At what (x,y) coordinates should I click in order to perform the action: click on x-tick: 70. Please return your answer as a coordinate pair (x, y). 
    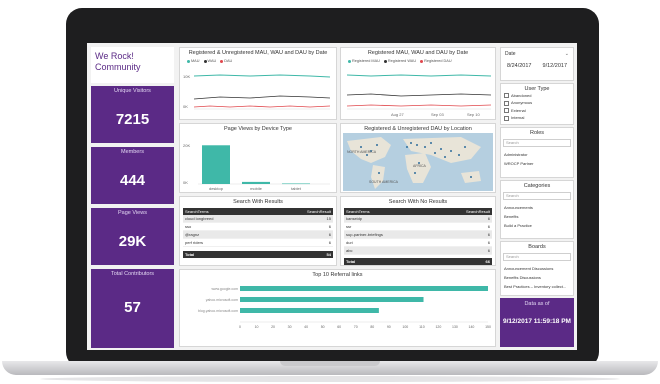
    Looking at the image, I should click on (356, 327).